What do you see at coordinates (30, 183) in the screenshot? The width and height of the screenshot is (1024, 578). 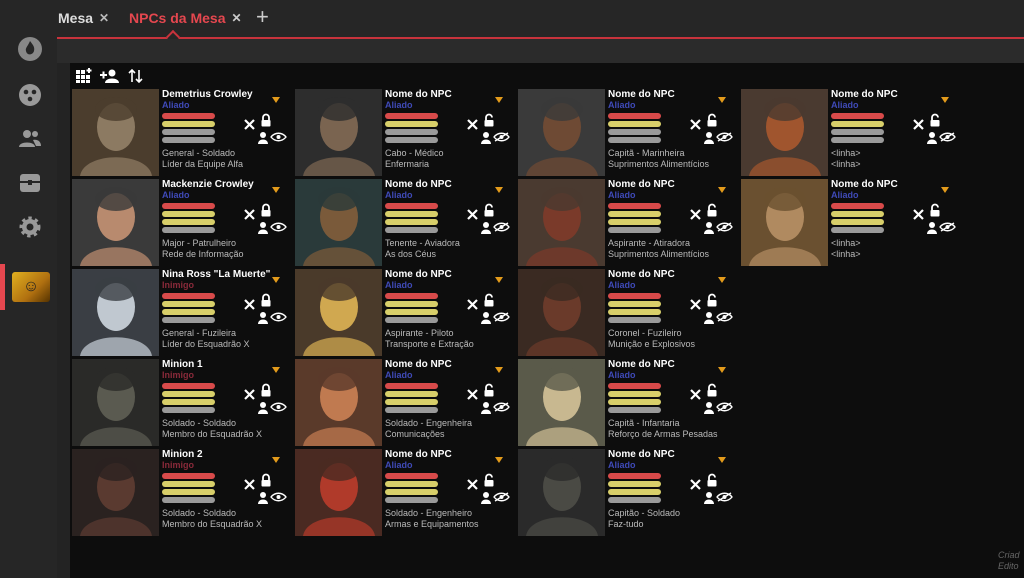 I see `treasure-chest-icon` at bounding box center [30, 183].